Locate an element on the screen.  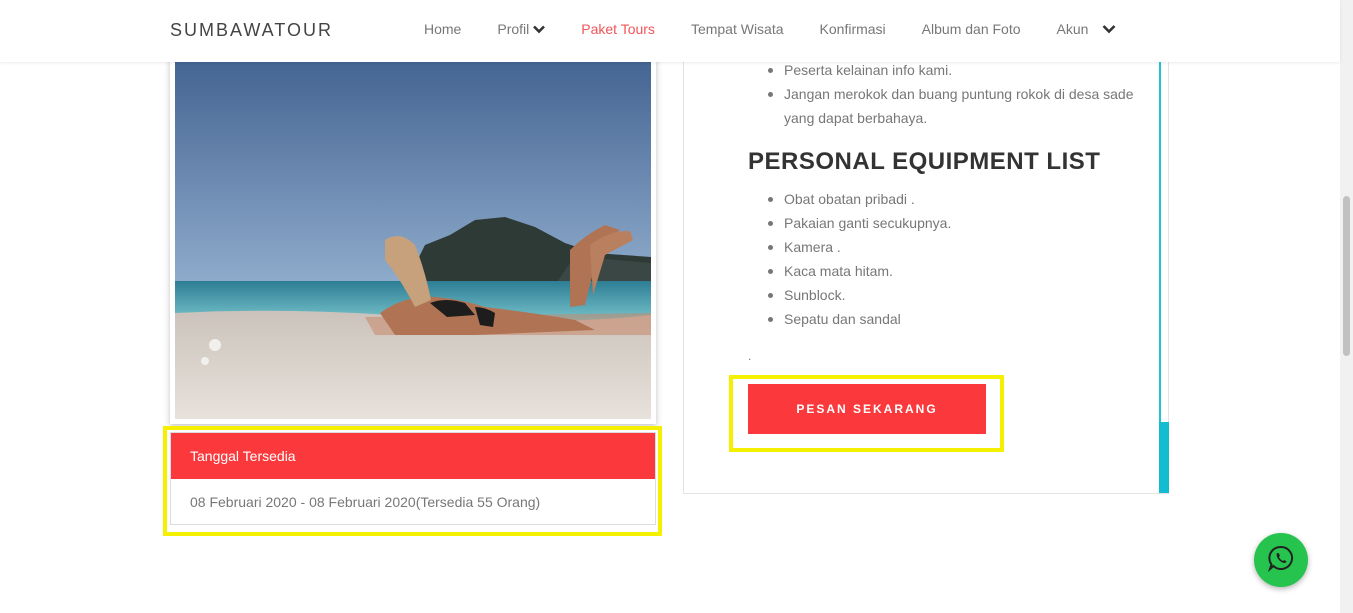
brand-logo: SUMBAWATOUR is located at coordinates (251, 30).